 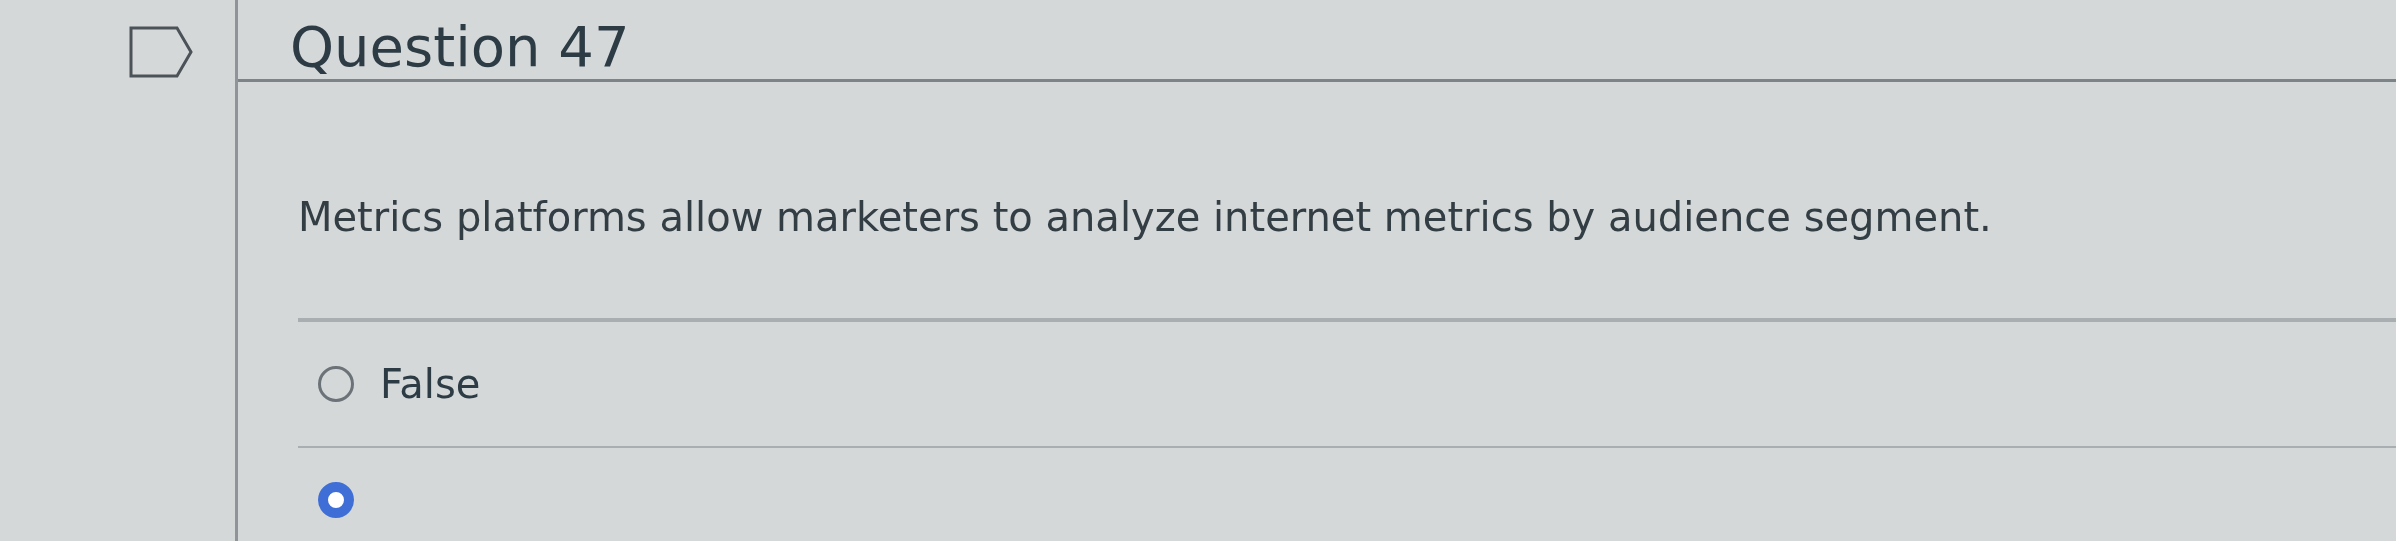 I want to click on answer-label: False, so click(x=430, y=384).